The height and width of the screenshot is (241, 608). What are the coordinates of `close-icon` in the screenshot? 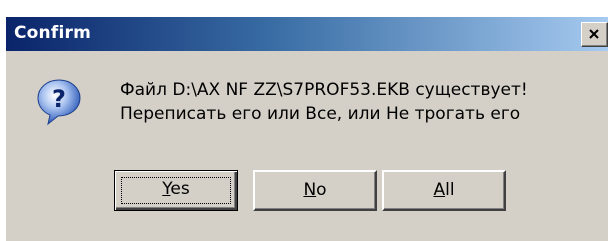 It's located at (594, 34).